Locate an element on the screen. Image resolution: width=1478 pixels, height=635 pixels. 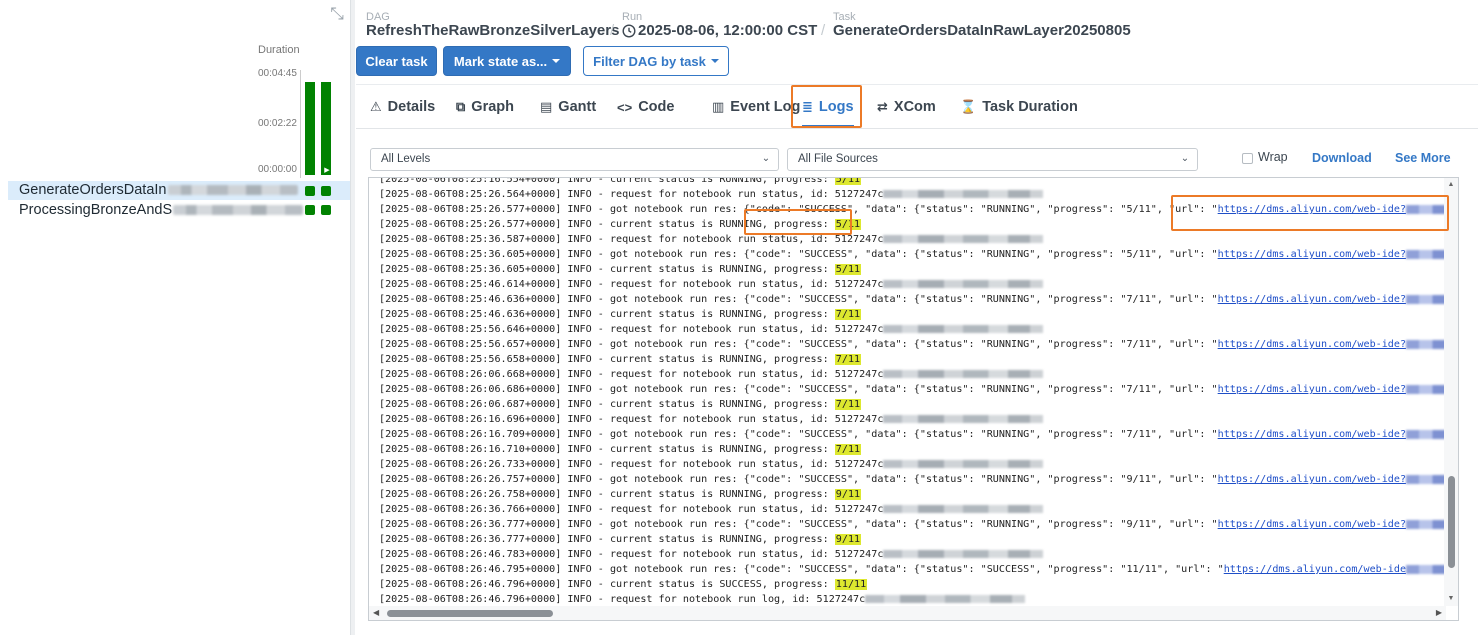
task-name: ProcessingBronzeAndS is located at coordinates (96, 210).